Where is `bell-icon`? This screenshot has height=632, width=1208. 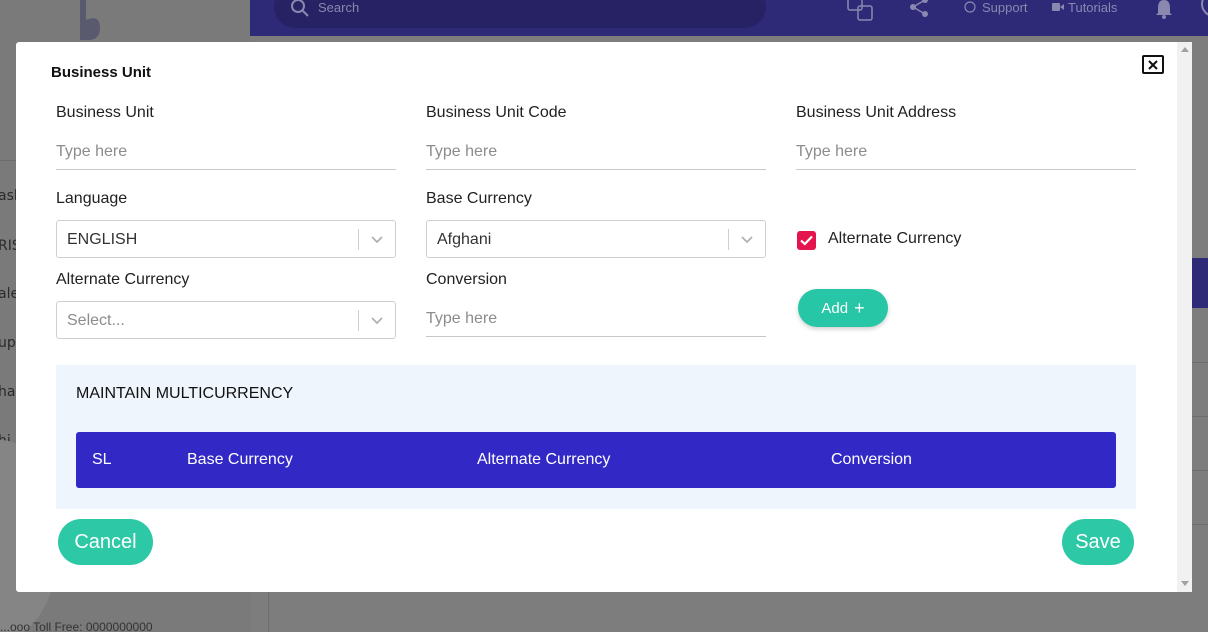
bell-icon is located at coordinates (1164, 10).